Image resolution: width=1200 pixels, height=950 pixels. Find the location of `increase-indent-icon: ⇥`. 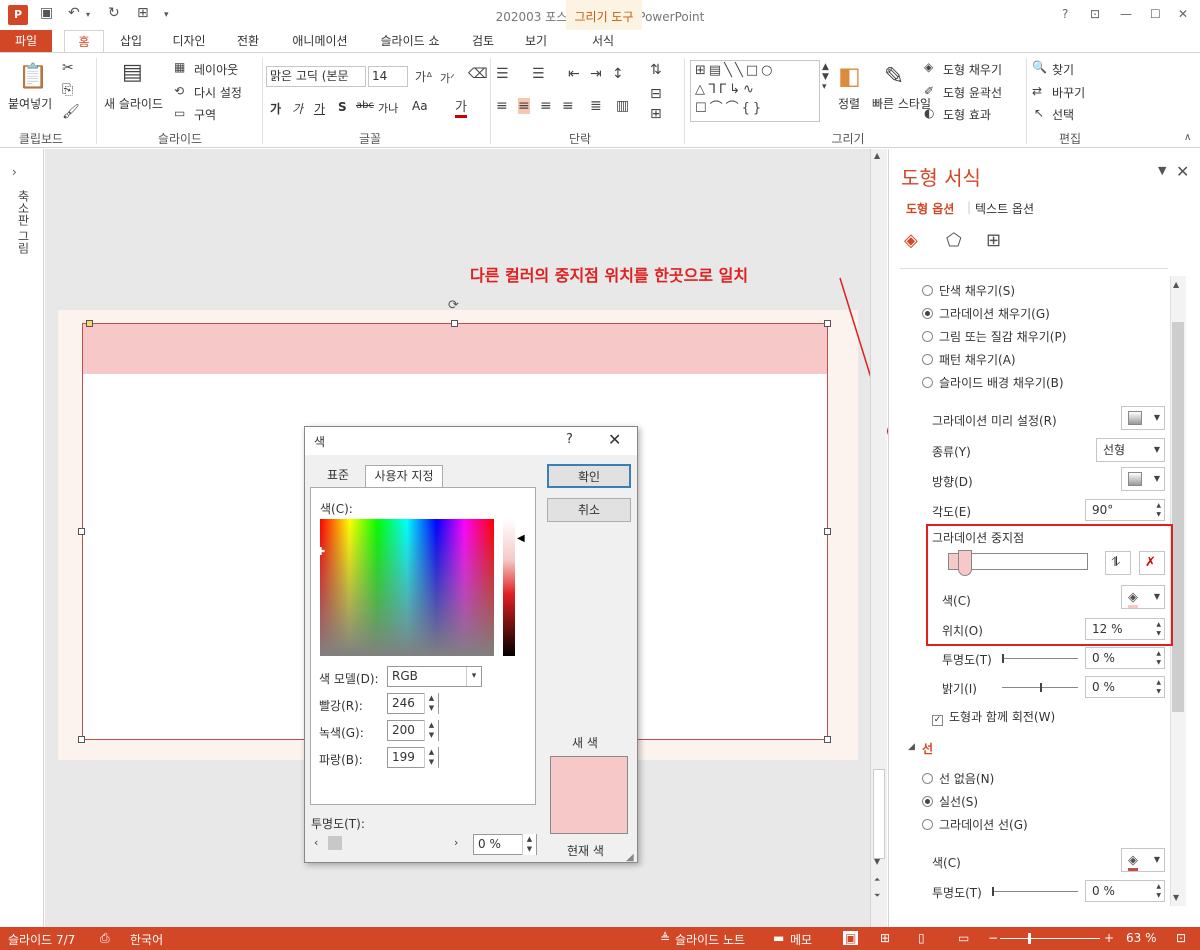

increase-indent-icon: ⇥ is located at coordinates (596, 74).